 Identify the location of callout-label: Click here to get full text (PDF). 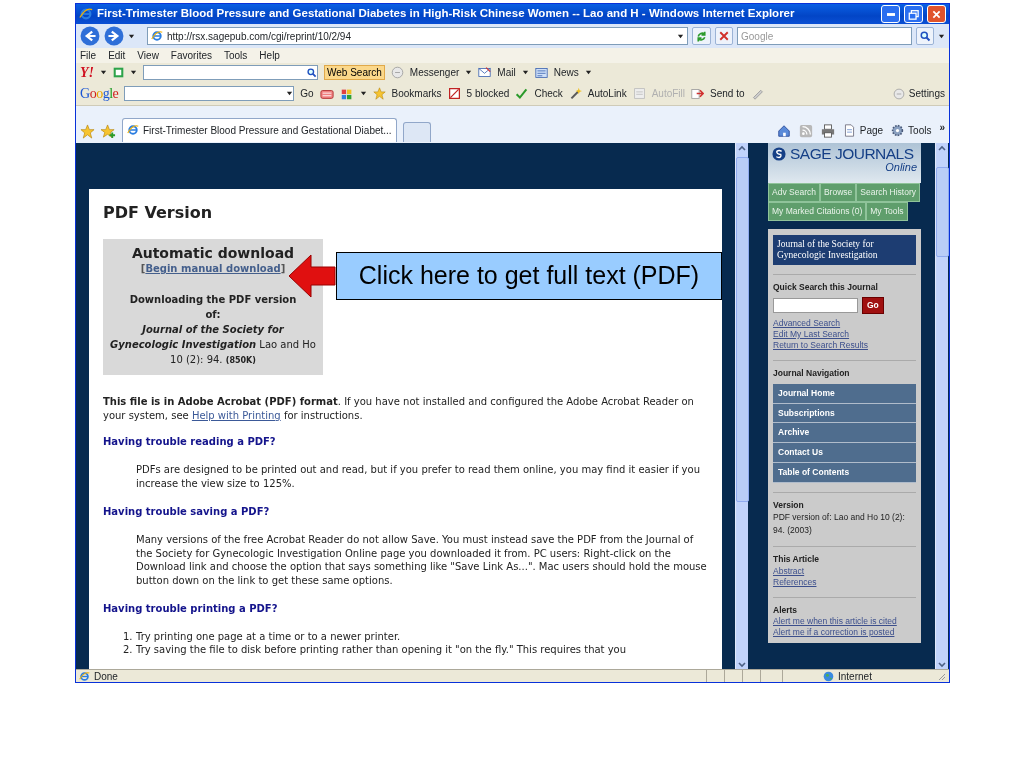
(529, 276).